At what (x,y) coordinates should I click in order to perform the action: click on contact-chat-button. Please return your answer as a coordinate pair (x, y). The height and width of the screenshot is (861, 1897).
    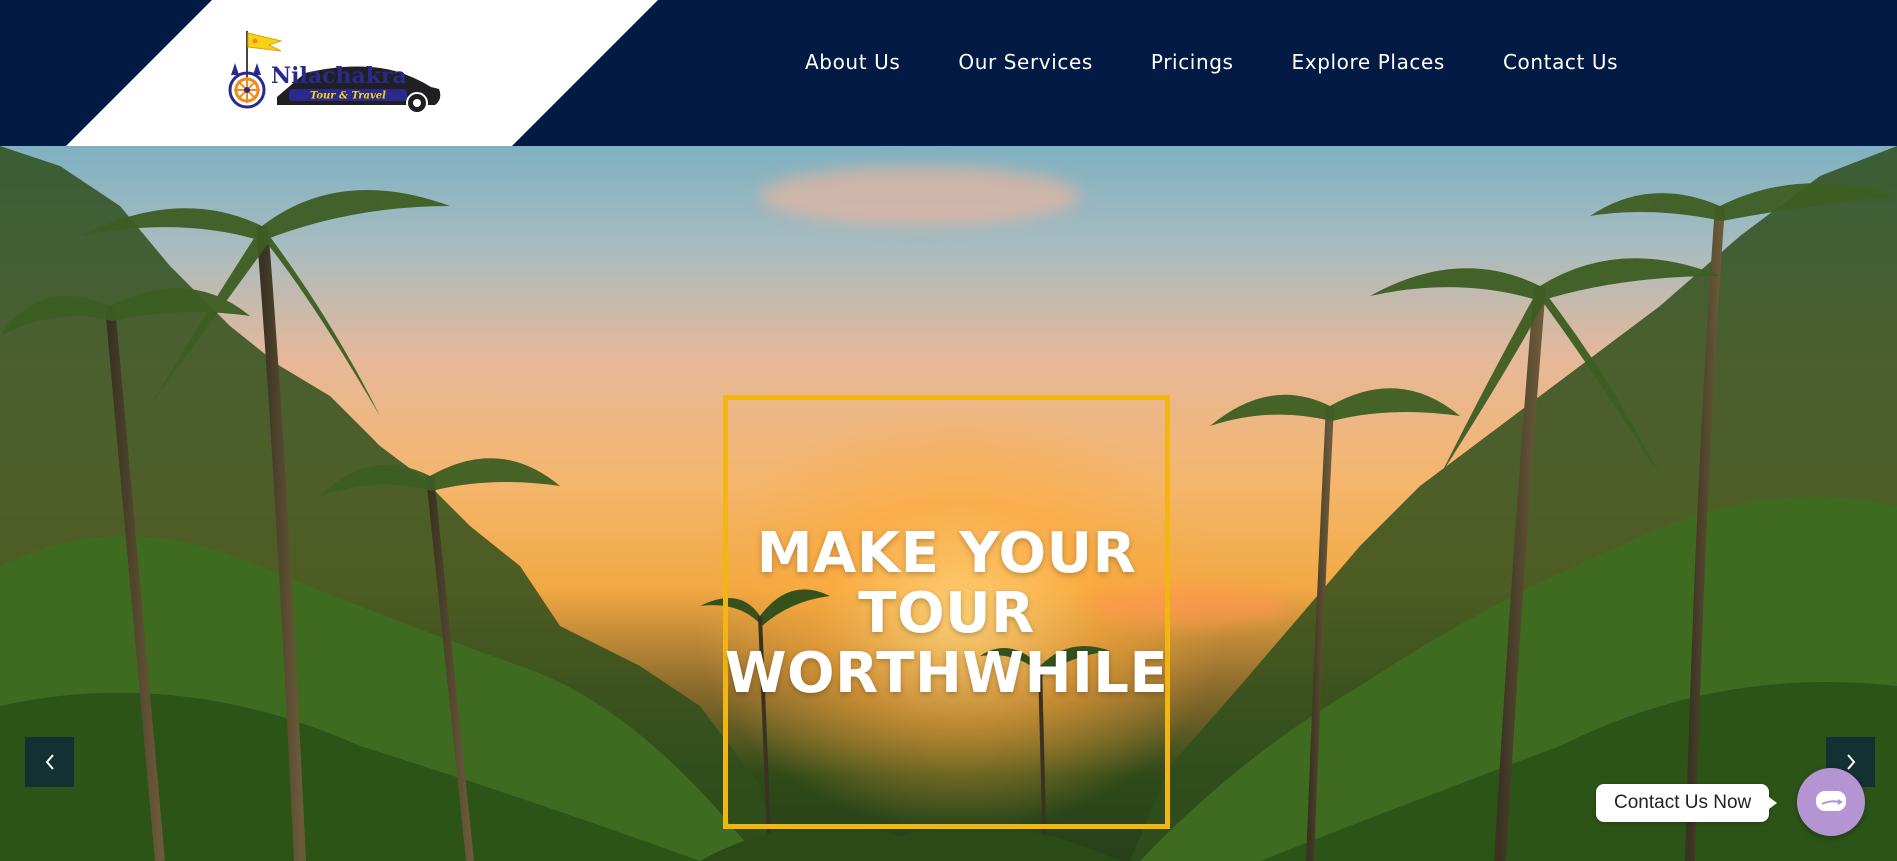
    Looking at the image, I should click on (1831, 802).